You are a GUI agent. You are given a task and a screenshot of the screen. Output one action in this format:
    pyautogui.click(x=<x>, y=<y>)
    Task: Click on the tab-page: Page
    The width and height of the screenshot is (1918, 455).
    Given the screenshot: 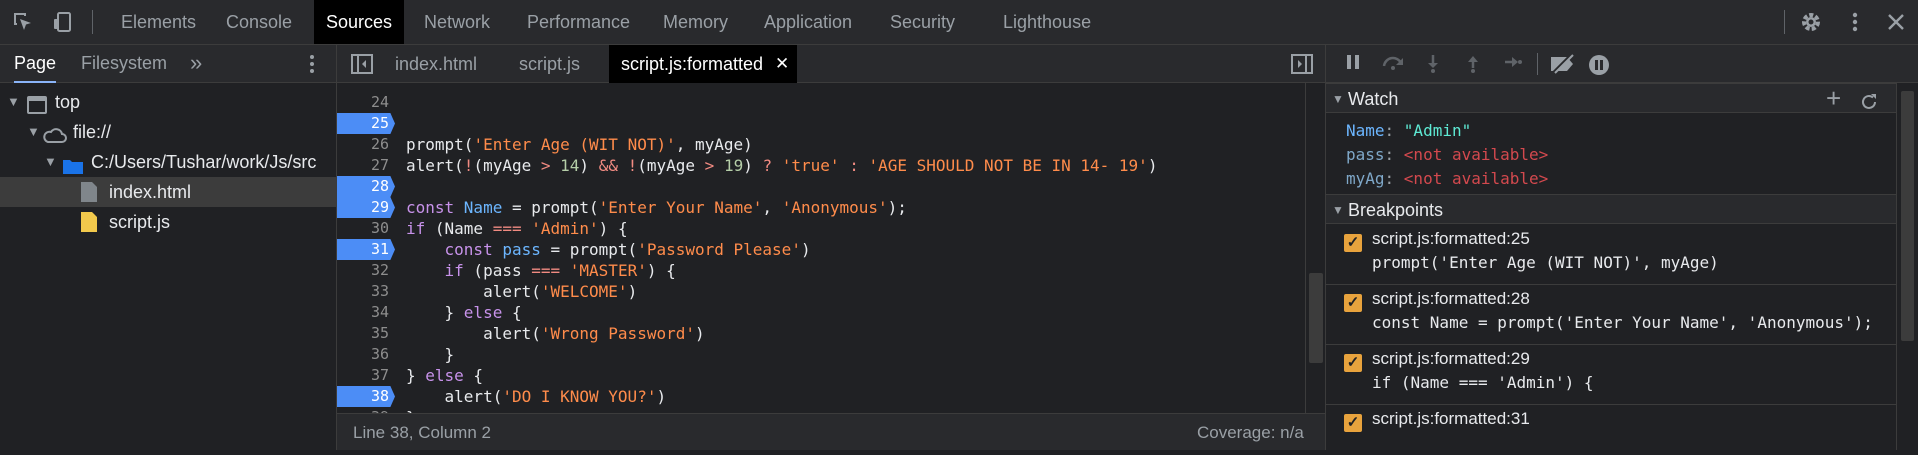 What is the action you would take?
    pyautogui.click(x=35, y=64)
    